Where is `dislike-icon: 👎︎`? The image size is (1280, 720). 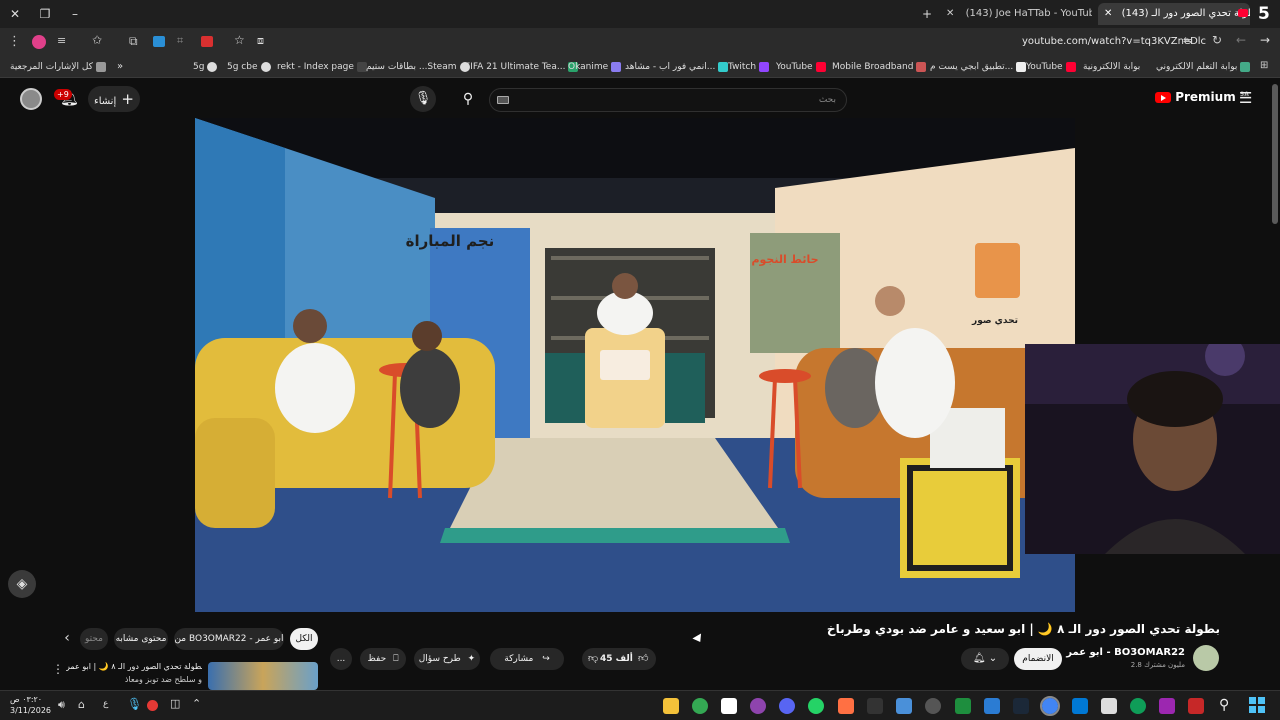 dislike-icon: 👎︎ is located at coordinates (593, 659).